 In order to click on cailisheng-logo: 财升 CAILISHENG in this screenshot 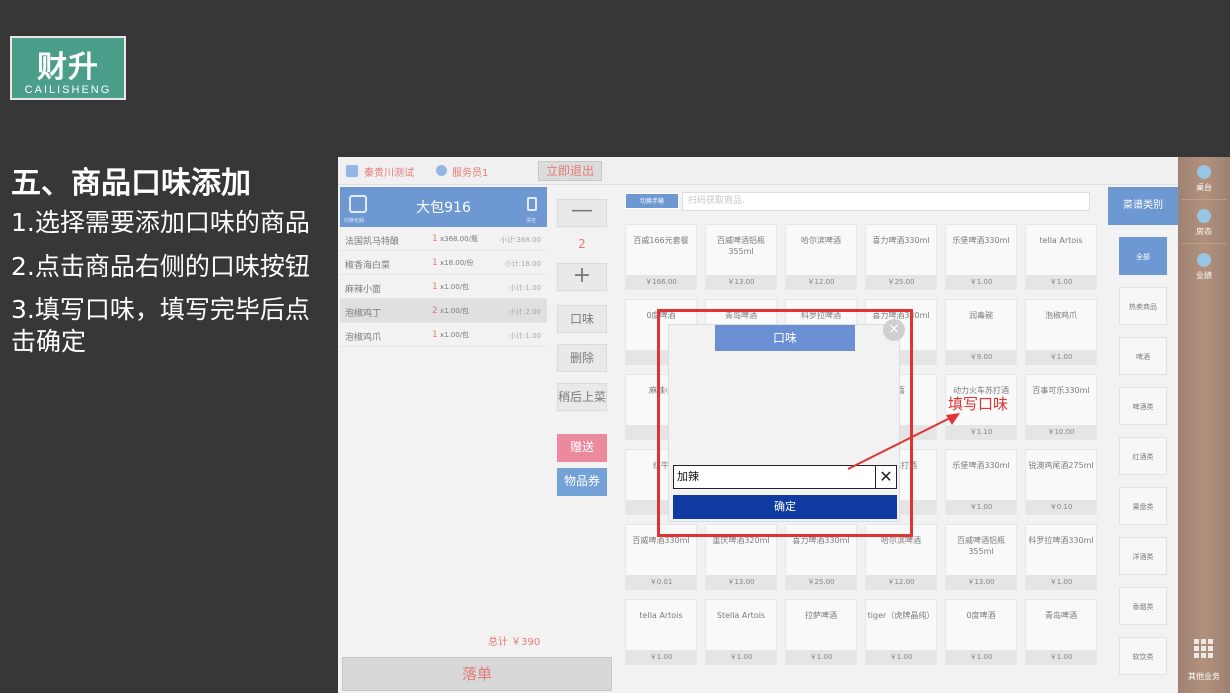, I will do `click(68, 68)`.